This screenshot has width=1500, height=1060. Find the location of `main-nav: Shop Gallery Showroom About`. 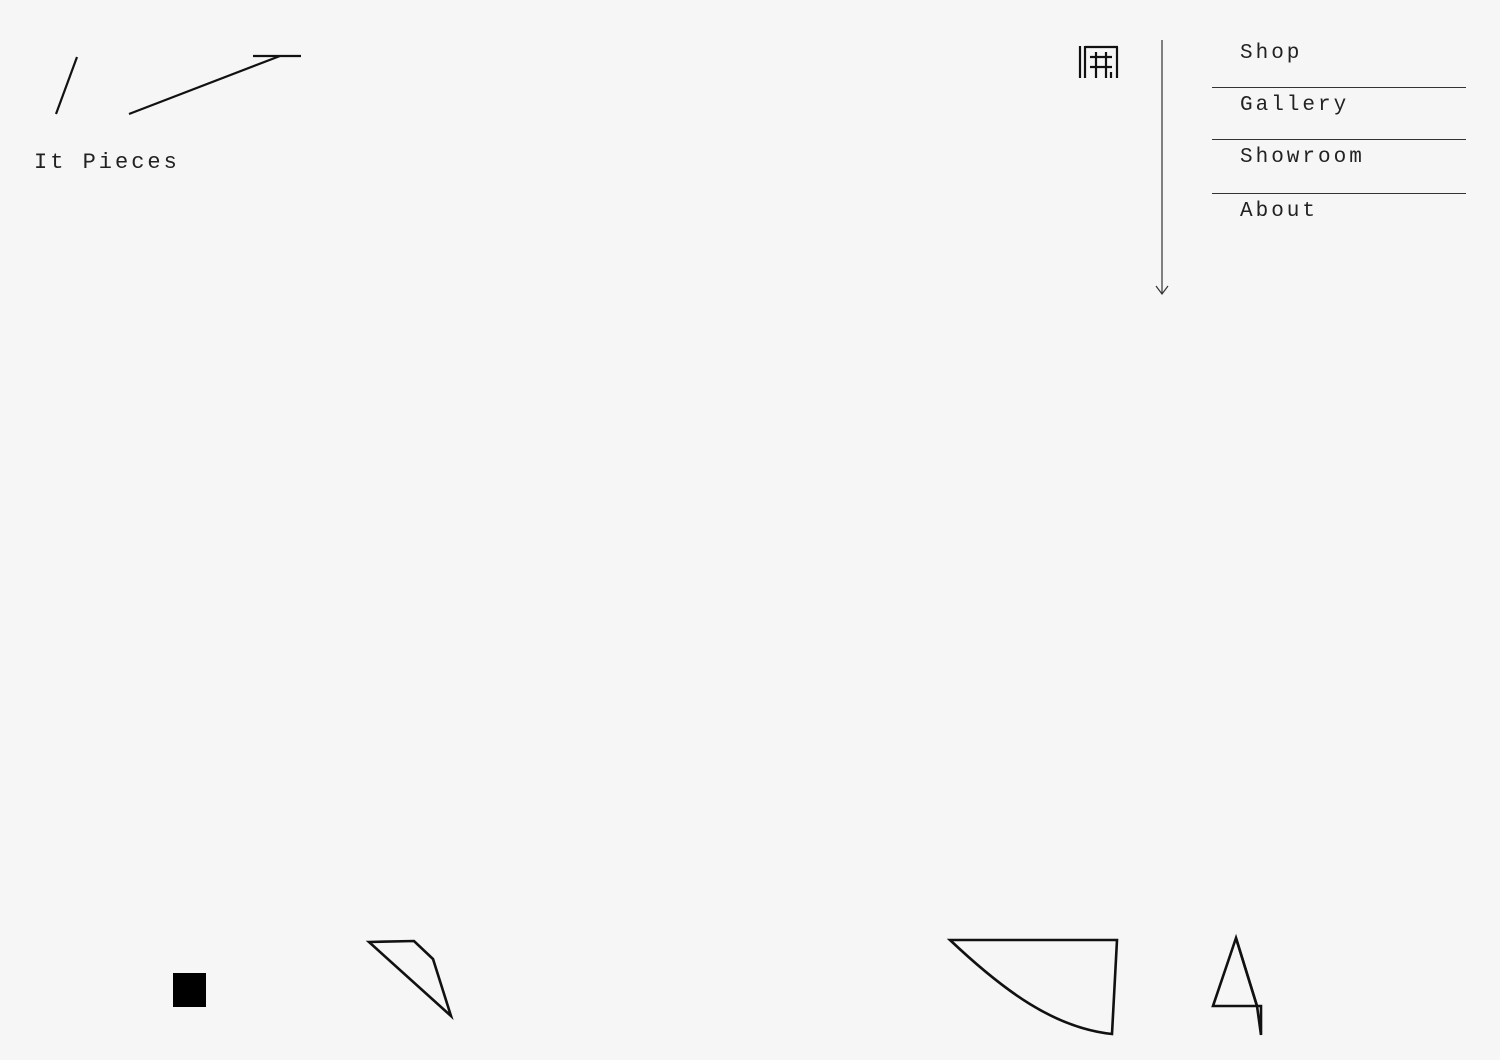

main-nav: Shop Gallery Showroom About is located at coordinates (1339, 141).